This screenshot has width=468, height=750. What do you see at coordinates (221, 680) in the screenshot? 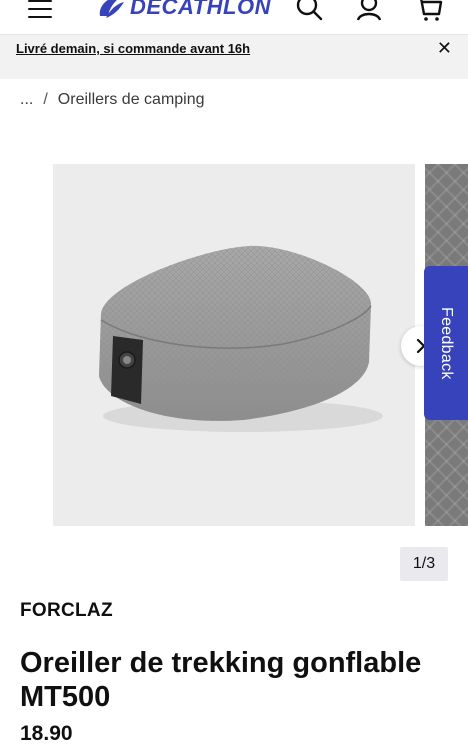
I see `product-title: Oreiller de trekking gonflable MT500` at bounding box center [221, 680].